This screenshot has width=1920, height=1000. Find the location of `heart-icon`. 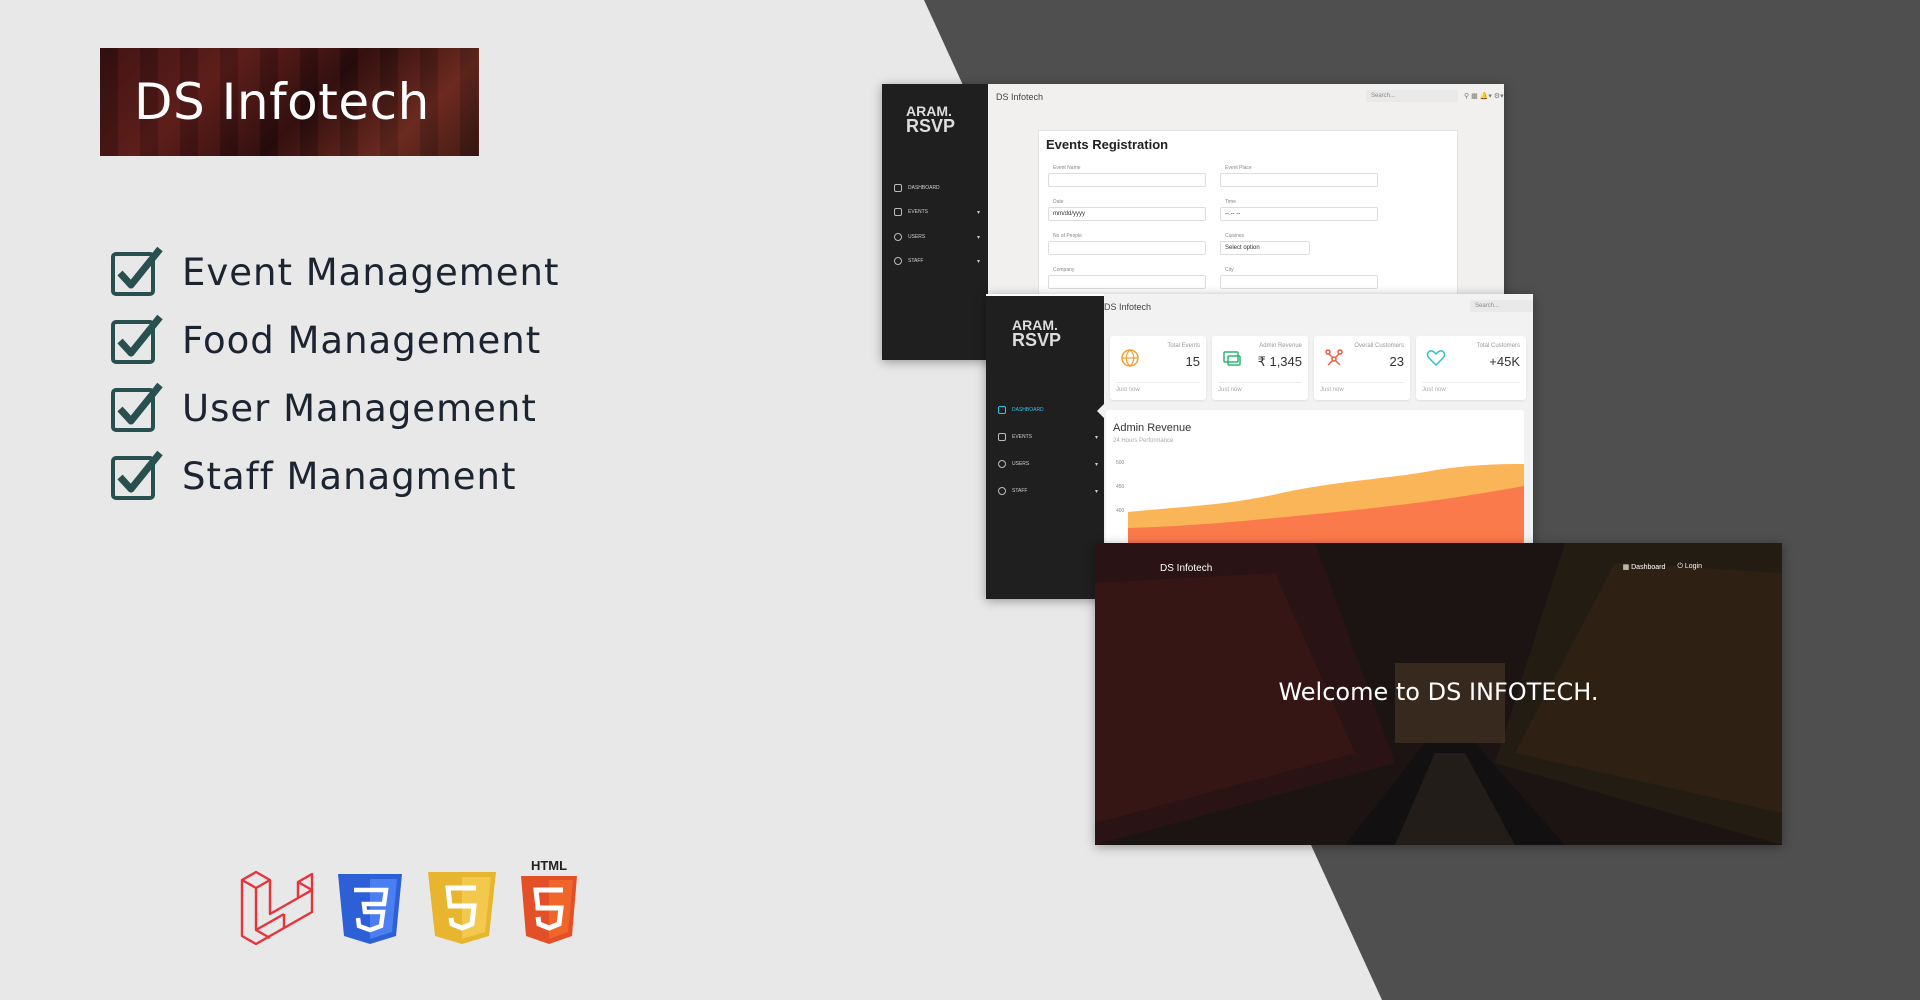

heart-icon is located at coordinates (1436, 358).